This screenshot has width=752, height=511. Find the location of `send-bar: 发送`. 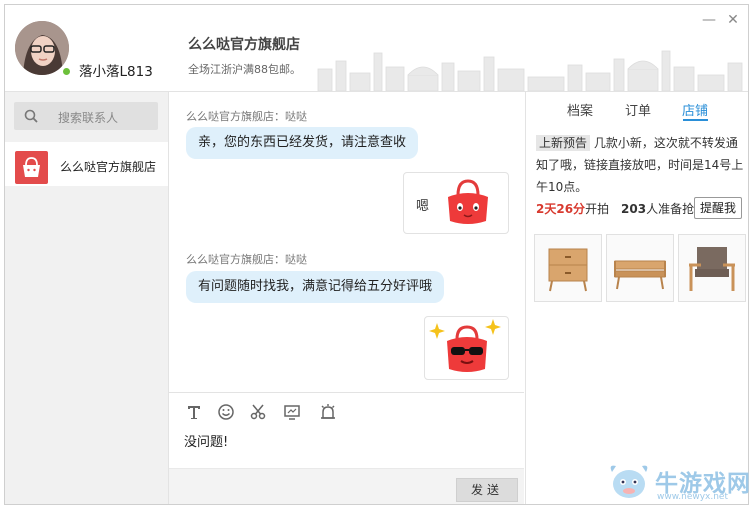

send-bar: 发送 is located at coordinates (346, 486).